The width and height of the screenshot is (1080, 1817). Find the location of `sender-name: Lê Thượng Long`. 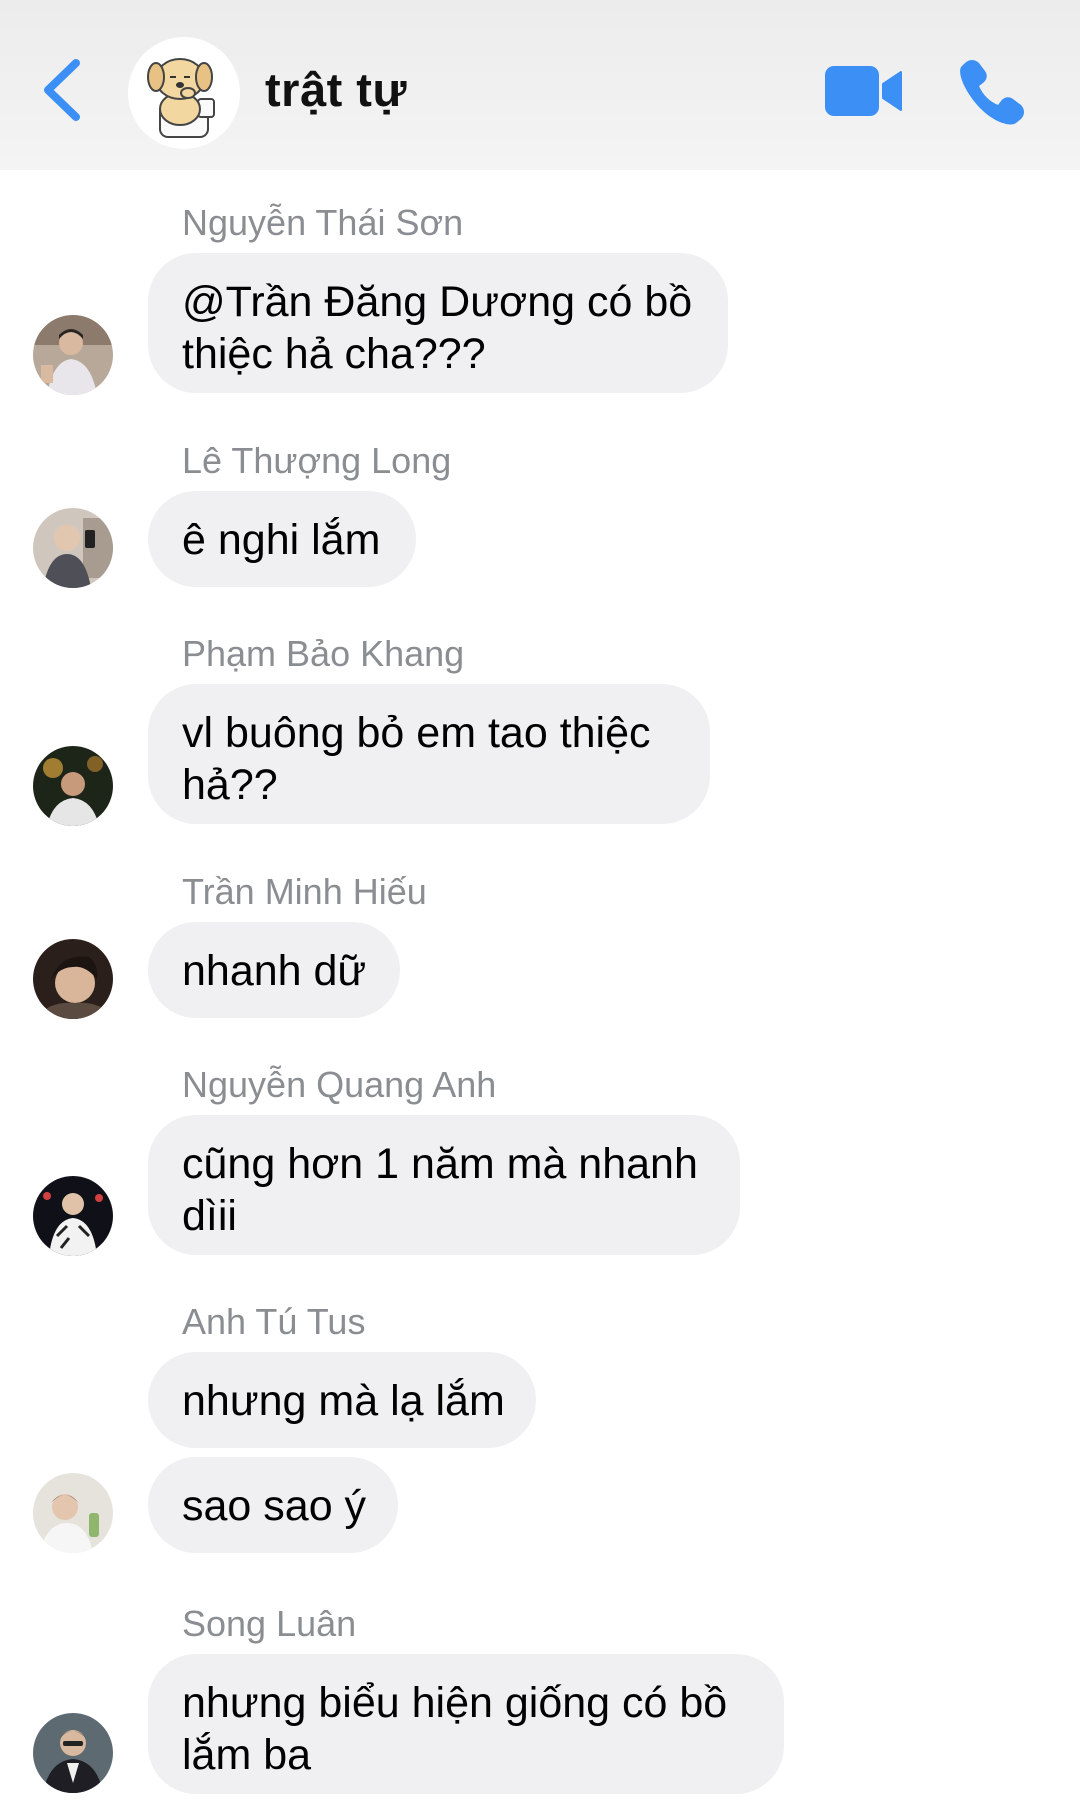

sender-name: Lê Thượng Long is located at coordinates (317, 460).